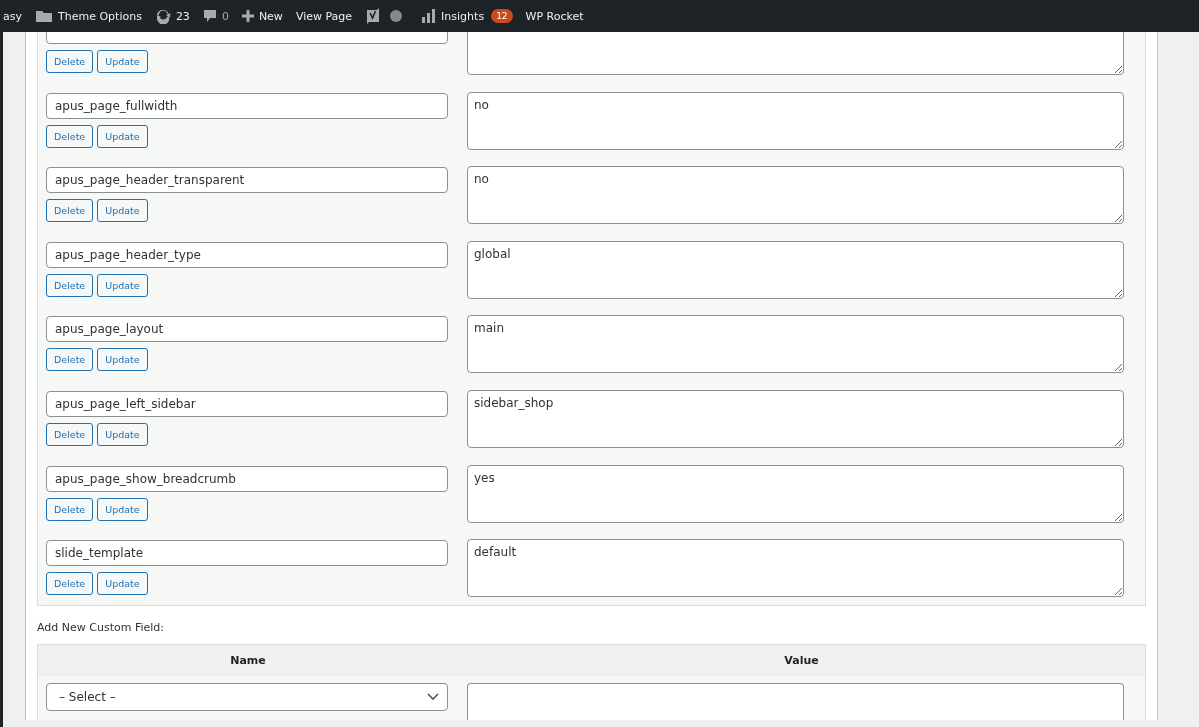 The image size is (1199, 727). What do you see at coordinates (554, 16) in the screenshot?
I see `admin-bar-link: WP Rocket` at bounding box center [554, 16].